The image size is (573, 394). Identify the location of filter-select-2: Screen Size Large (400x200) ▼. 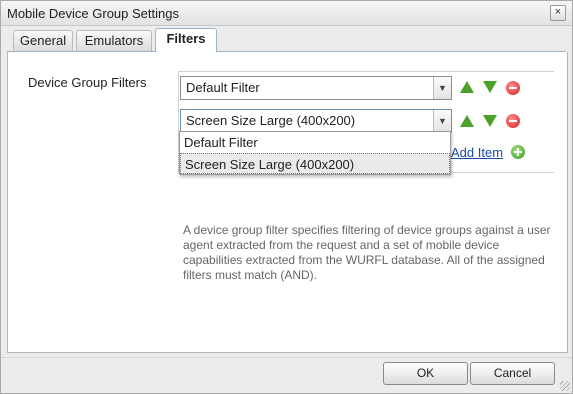
(316, 121).